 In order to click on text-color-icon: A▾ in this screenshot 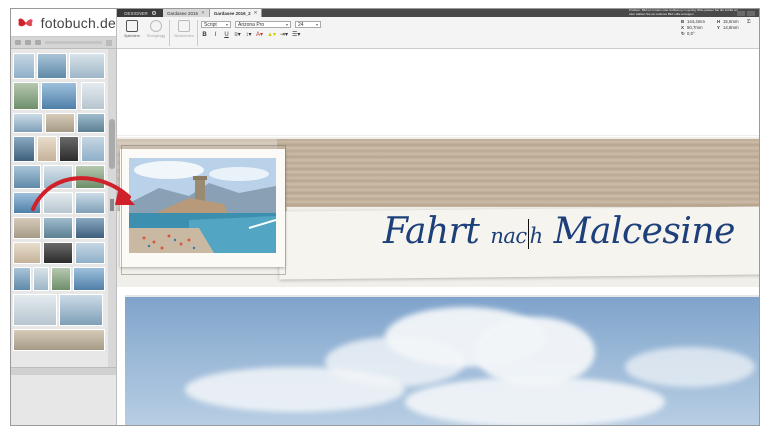, I will do `click(259, 34)`.